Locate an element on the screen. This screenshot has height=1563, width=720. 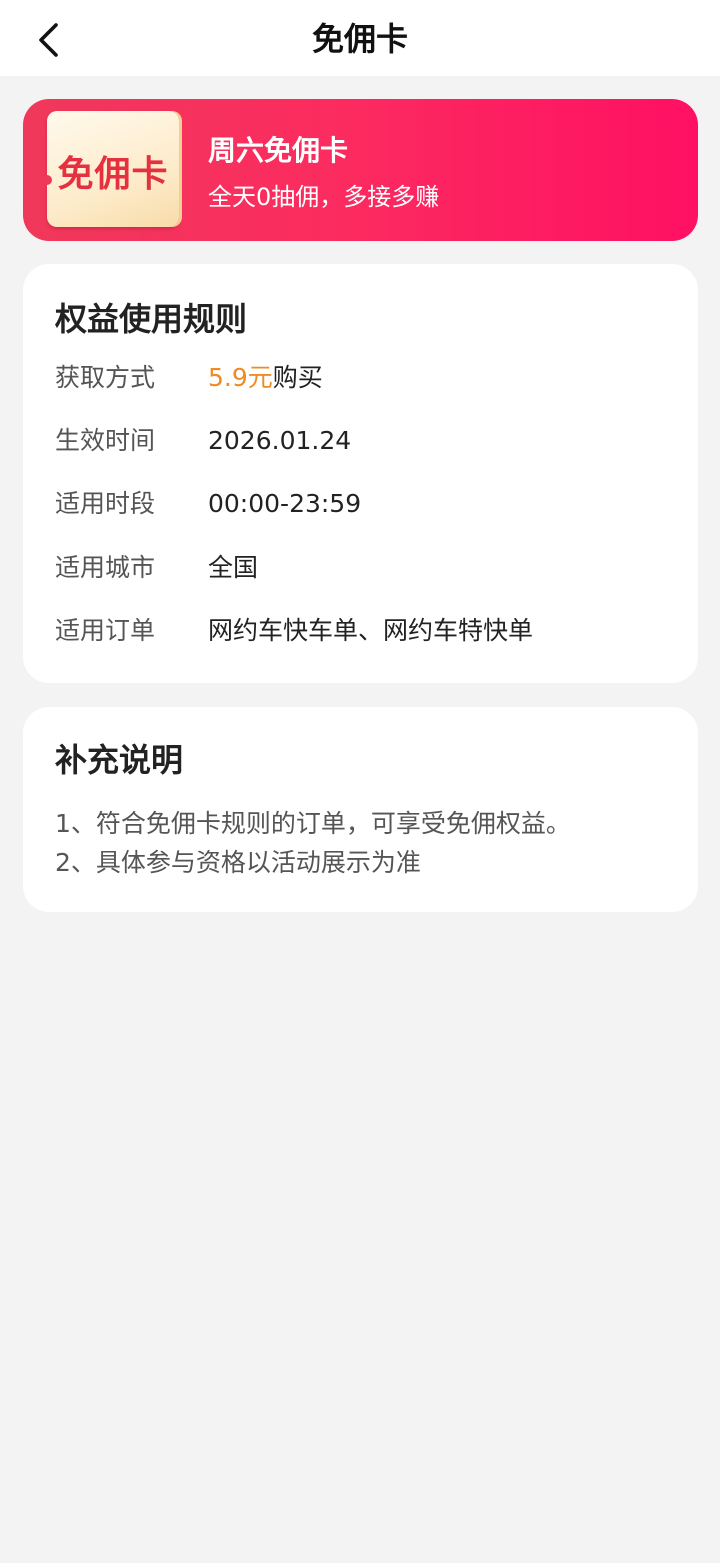
top-bar: 免佣卡 is located at coordinates (360, 38).